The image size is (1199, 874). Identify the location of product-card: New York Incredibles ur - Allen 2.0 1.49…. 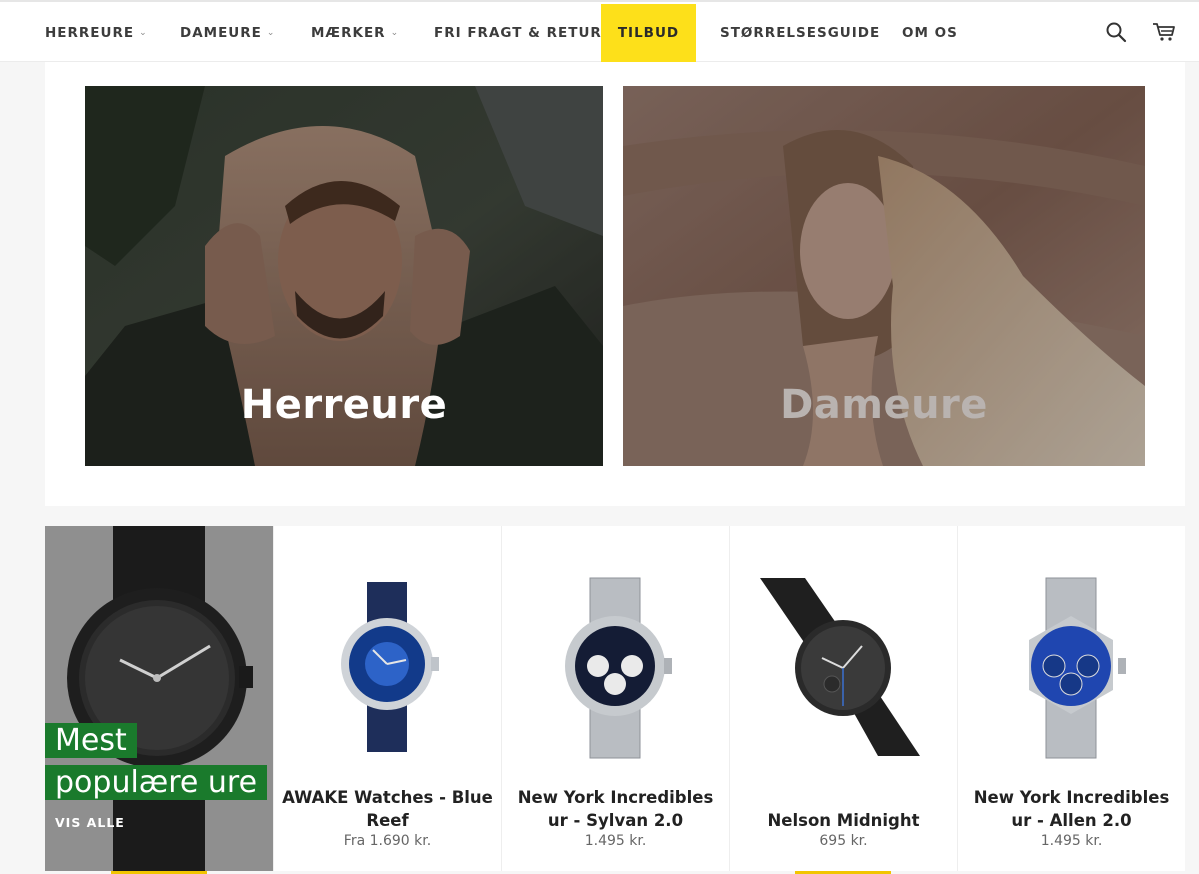
(1071, 698).